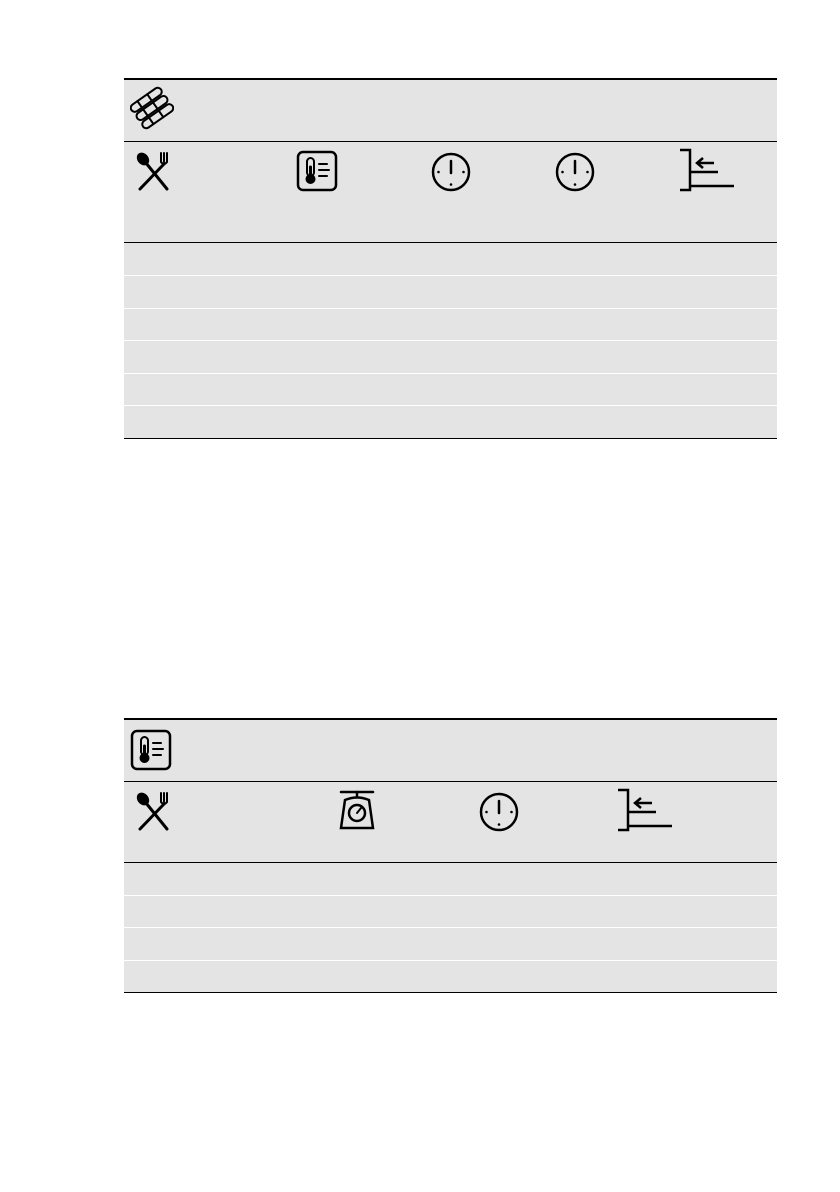  I want to click on table-2-body, so click(450, 927).